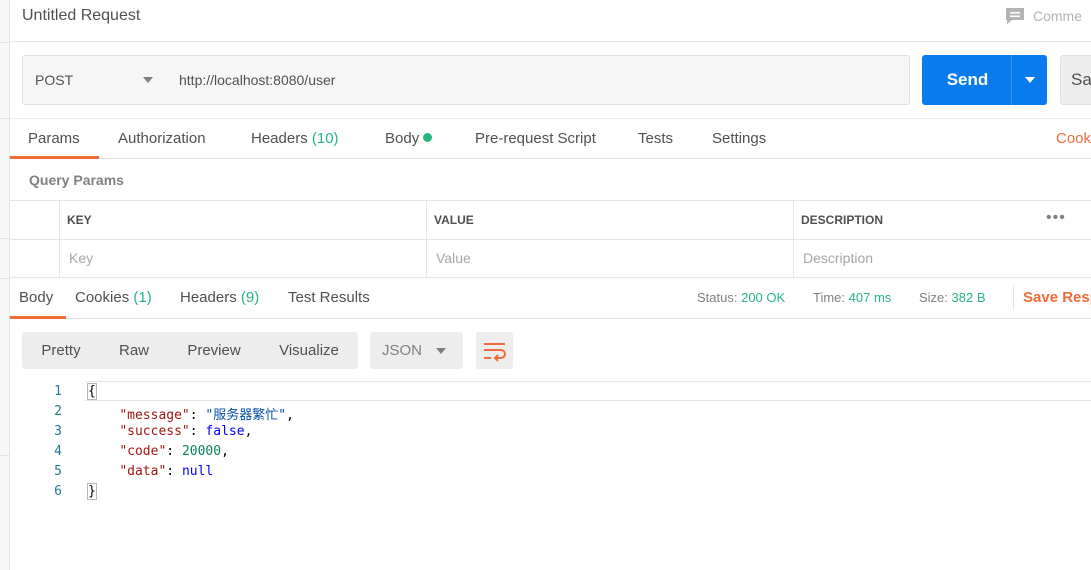  I want to click on json-value: 20000, so click(201, 451).